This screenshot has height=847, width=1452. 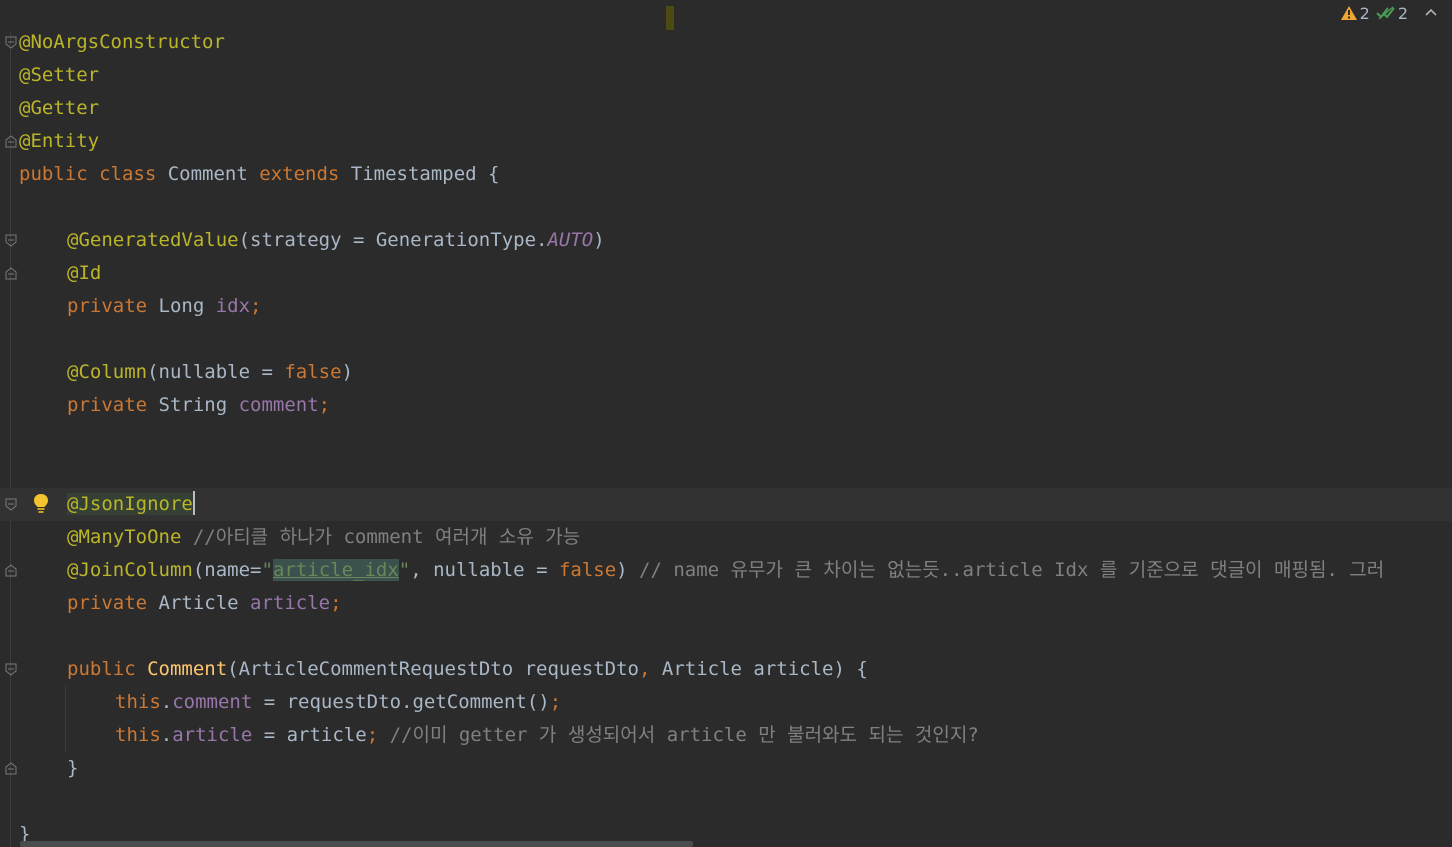 What do you see at coordinates (644, 669) in the screenshot?
I see `comma: ,` at bounding box center [644, 669].